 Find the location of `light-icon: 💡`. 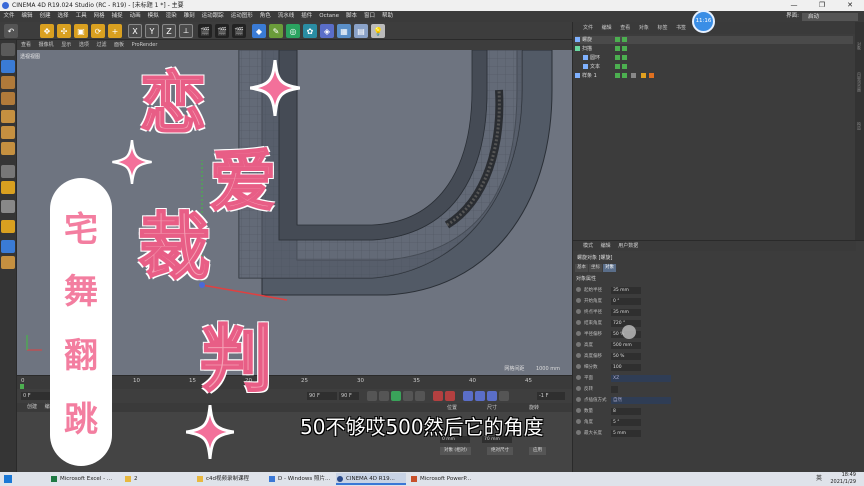

light-icon: 💡 is located at coordinates (378, 31).